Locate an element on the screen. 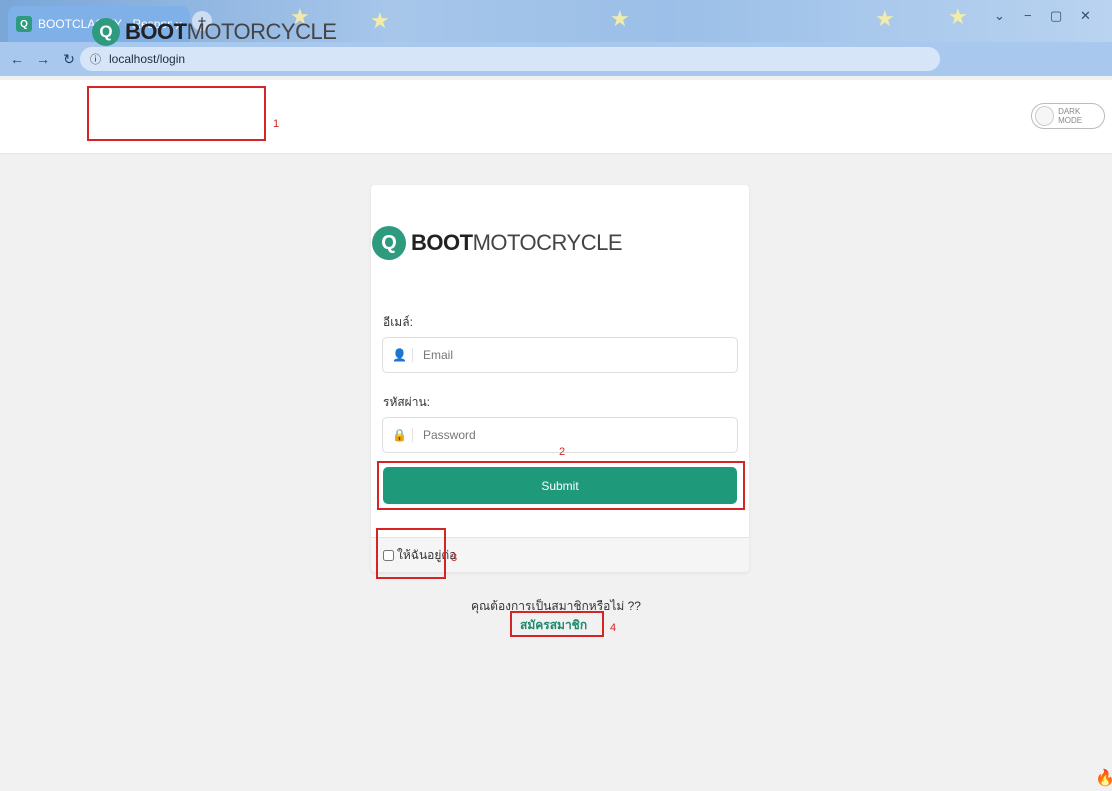 The image size is (1112, 791). dark-mode-toggle: DARK MODE is located at coordinates (1068, 116).